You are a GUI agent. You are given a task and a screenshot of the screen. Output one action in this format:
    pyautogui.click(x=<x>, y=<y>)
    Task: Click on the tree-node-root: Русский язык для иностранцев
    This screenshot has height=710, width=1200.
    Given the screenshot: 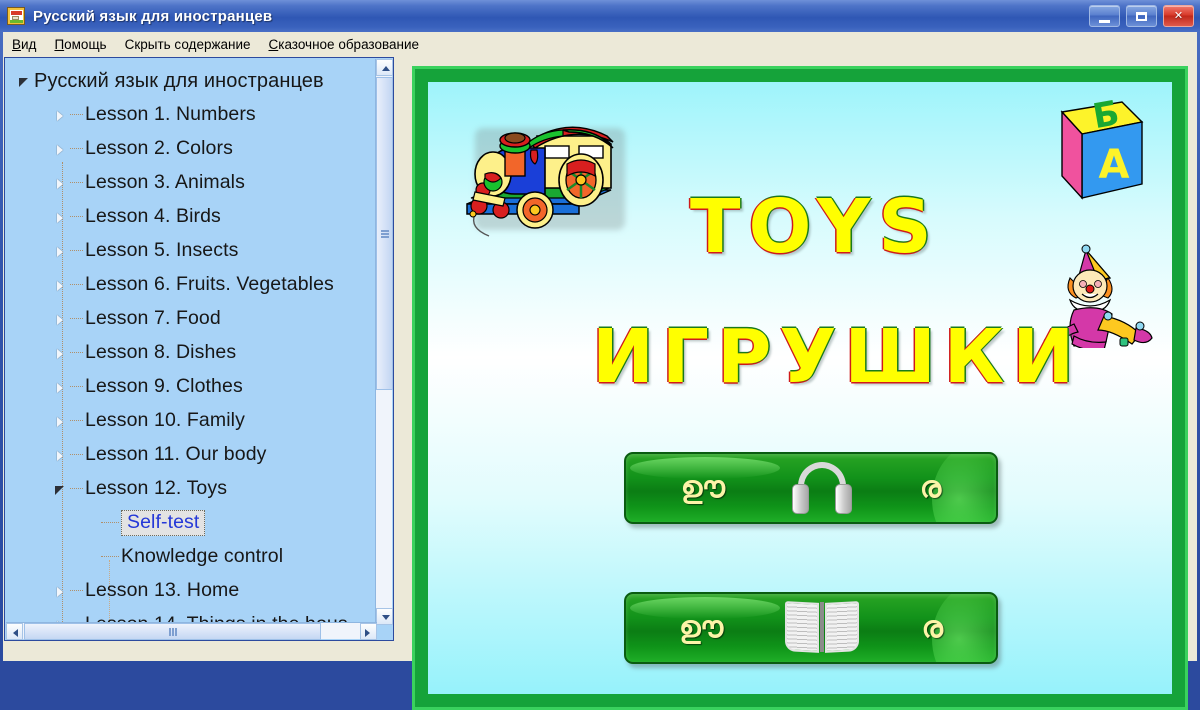 What is the action you would take?
    pyautogui.click(x=191, y=81)
    